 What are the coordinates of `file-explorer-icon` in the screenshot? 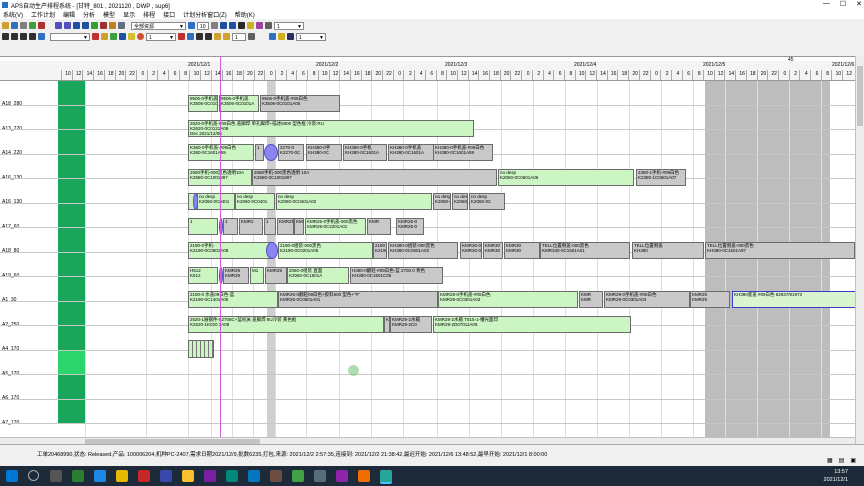 It's located at (122, 476).